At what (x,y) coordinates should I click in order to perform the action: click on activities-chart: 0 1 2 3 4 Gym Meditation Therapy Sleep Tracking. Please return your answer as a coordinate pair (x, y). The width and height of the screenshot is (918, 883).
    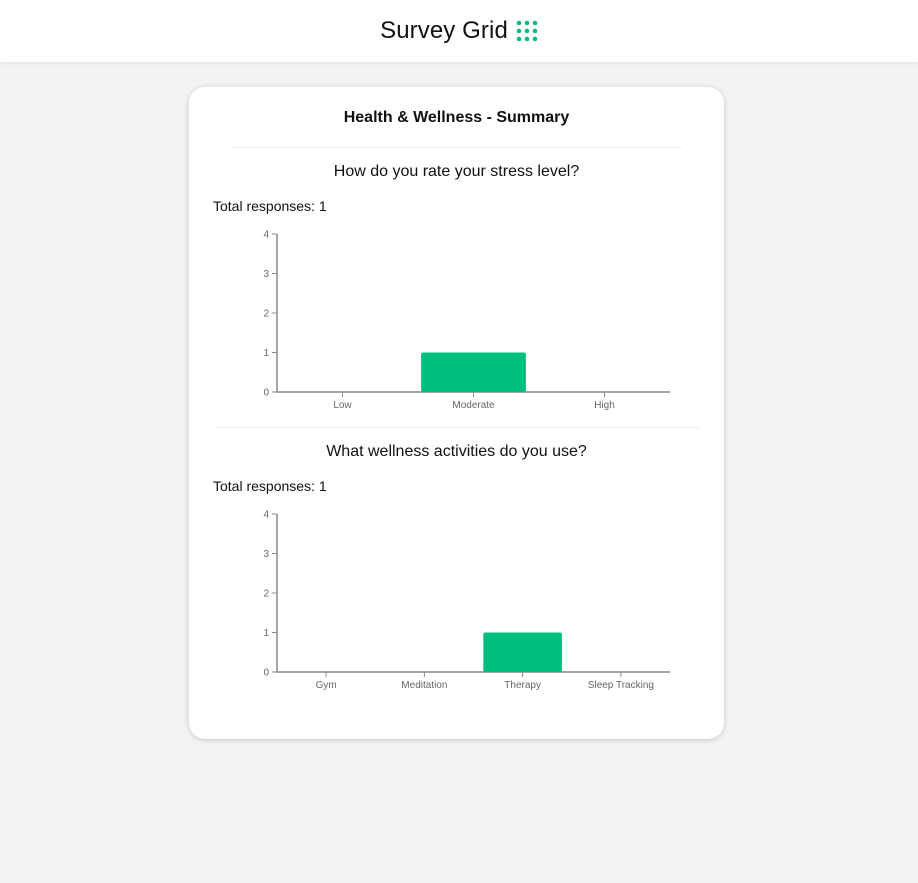
    Looking at the image, I should click on (456, 600).